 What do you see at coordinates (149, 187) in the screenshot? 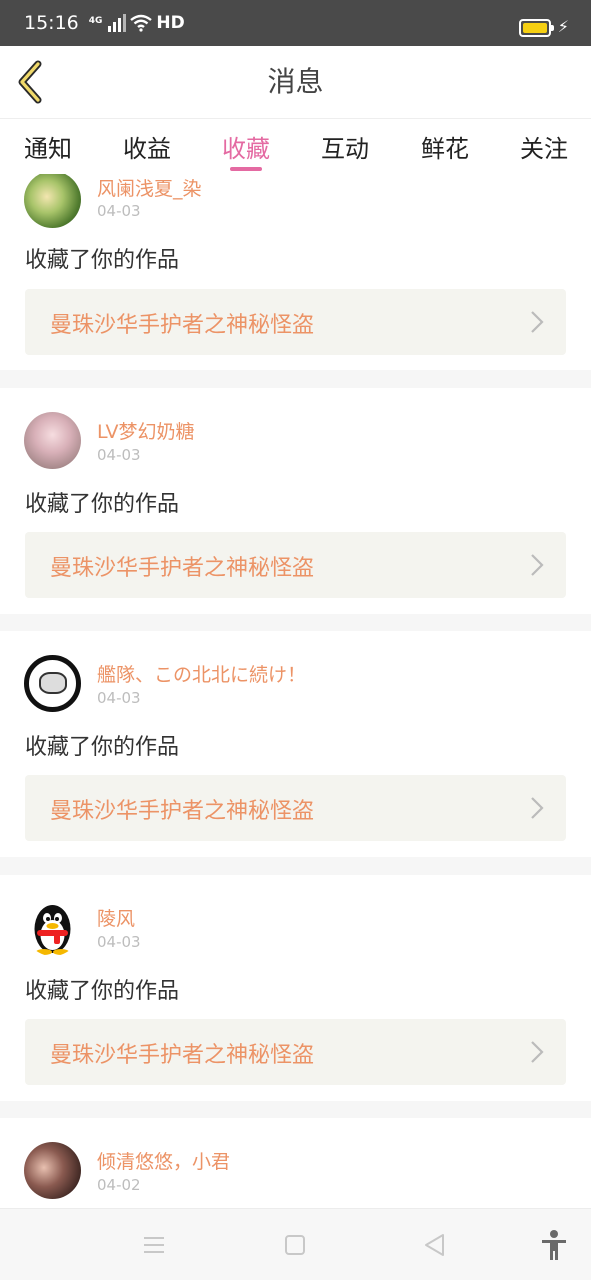
I see `user-name: 风阑浅夏_染` at bounding box center [149, 187].